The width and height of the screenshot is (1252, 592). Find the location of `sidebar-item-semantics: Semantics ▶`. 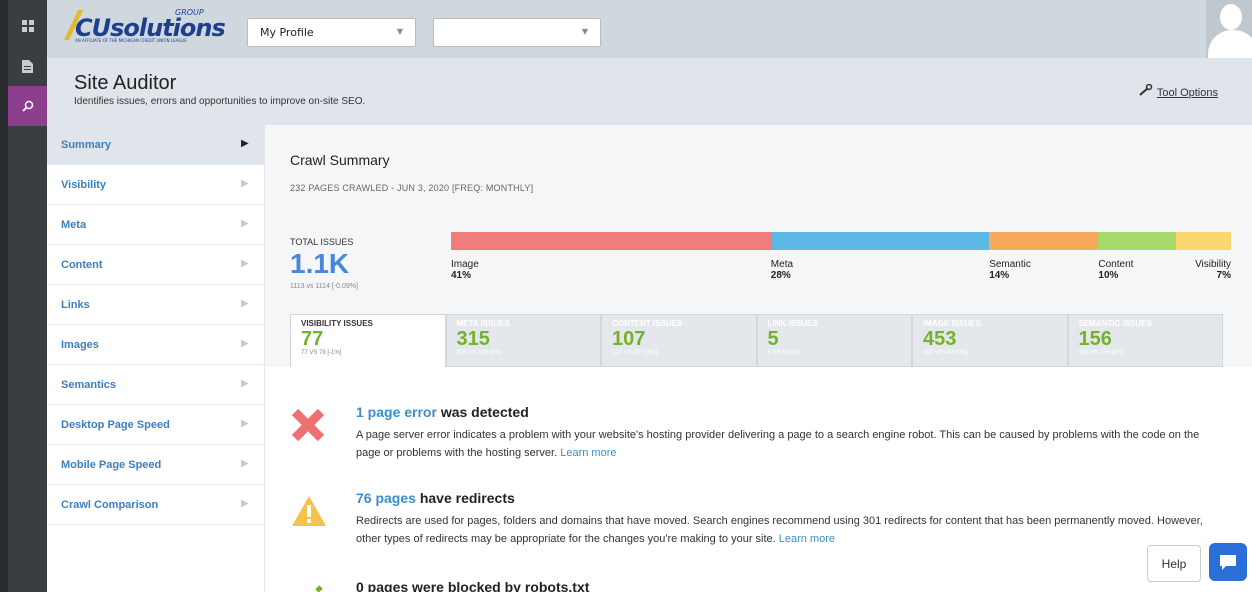

sidebar-item-semantics: Semantics ▶ is located at coordinates (155, 385).